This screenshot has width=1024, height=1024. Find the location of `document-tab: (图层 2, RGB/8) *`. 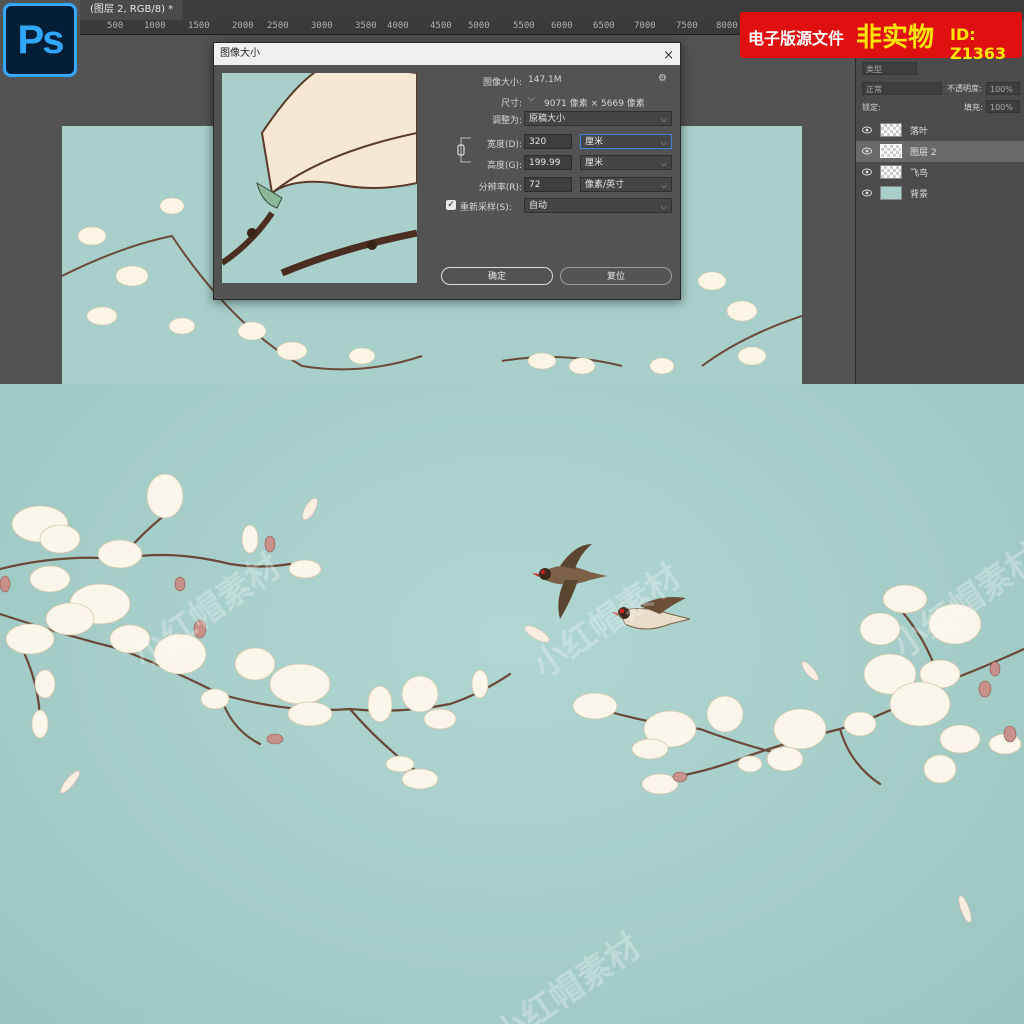

document-tab: (图层 2, RGB/8) * is located at coordinates (132, 10).